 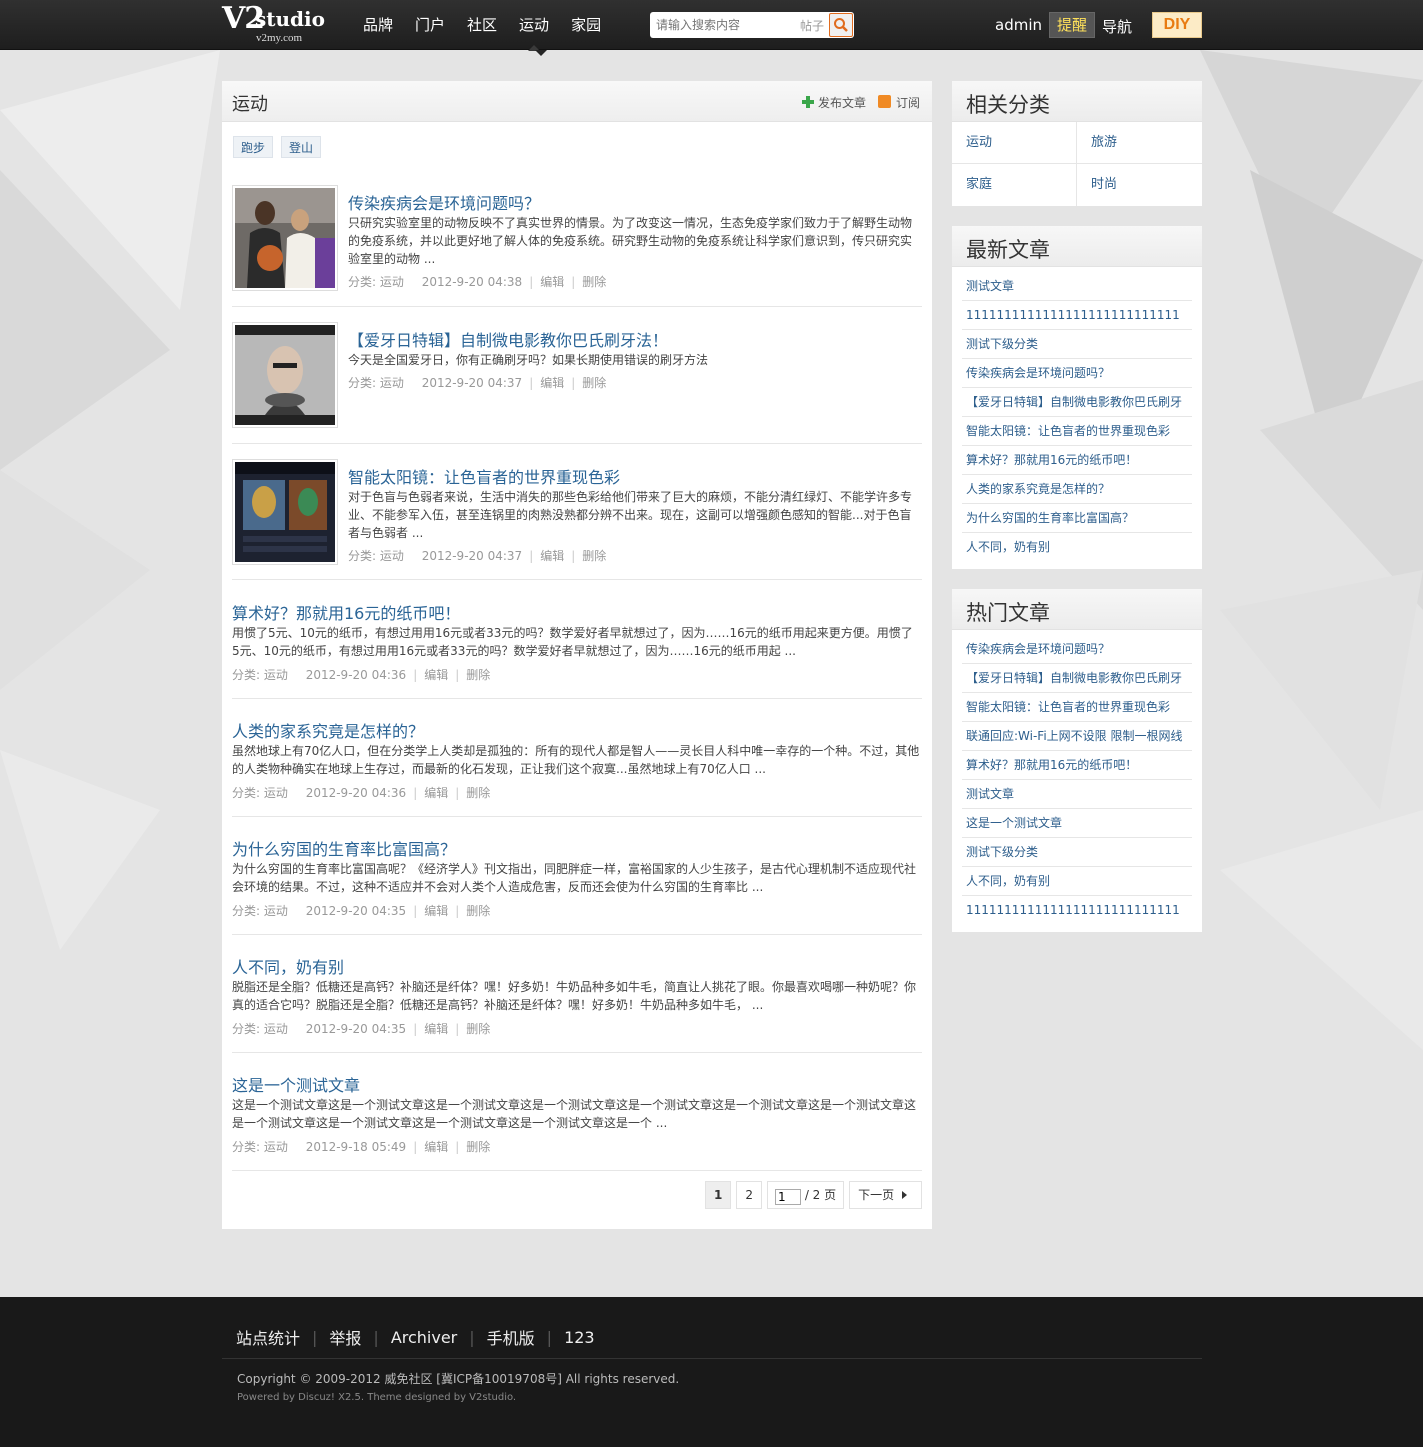 What do you see at coordinates (579, 1337) in the screenshot?
I see `footer-link-123: 123` at bounding box center [579, 1337].